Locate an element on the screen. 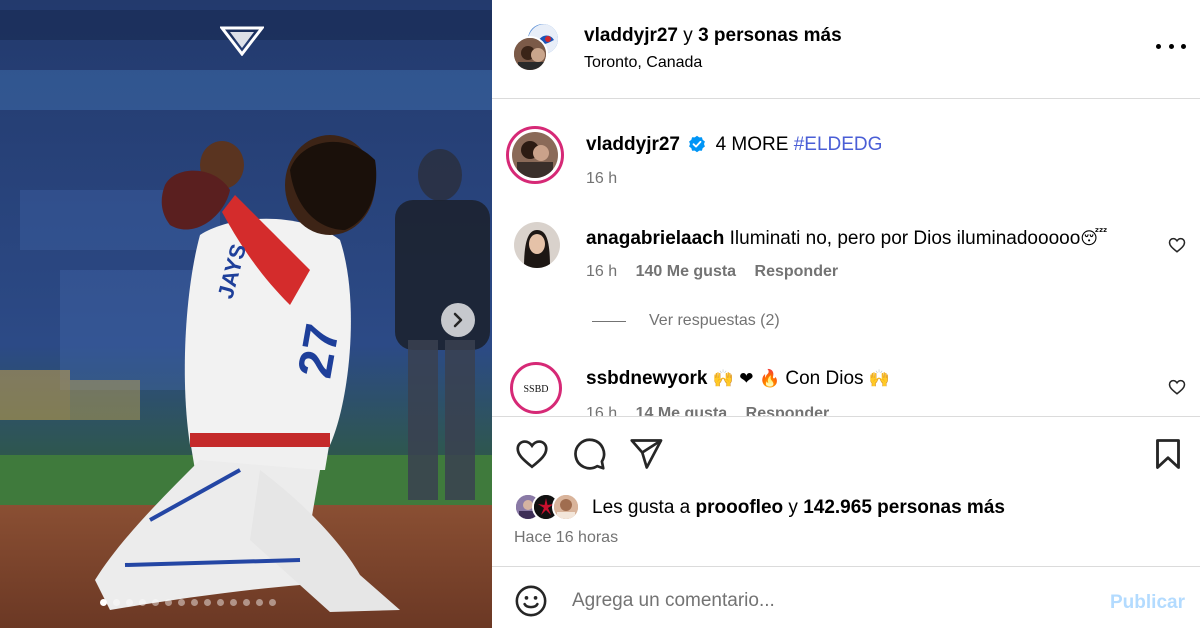 The height and width of the screenshot is (628, 1200). caption-line: vladdyjr27 4 MORE #ELDEDG is located at coordinates (734, 145).